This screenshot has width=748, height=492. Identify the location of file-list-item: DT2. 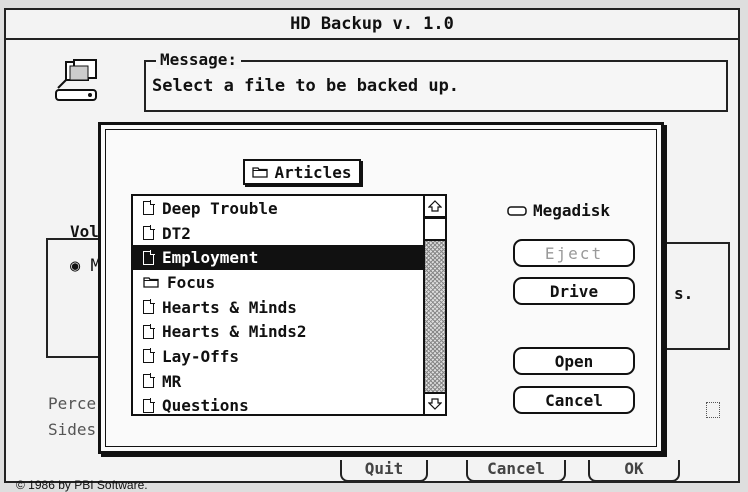
(279, 233).